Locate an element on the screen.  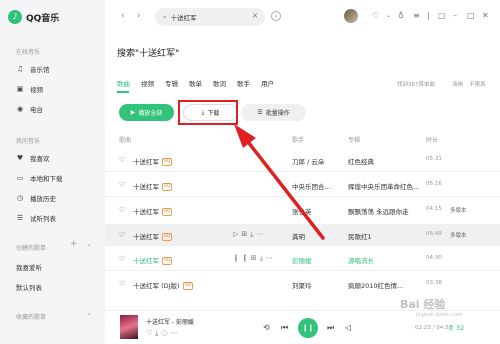
table-row: ♡ 十送红军 SQ 刀郎 / 云朵 红色经典 05:31 is located at coordinates (302, 160).